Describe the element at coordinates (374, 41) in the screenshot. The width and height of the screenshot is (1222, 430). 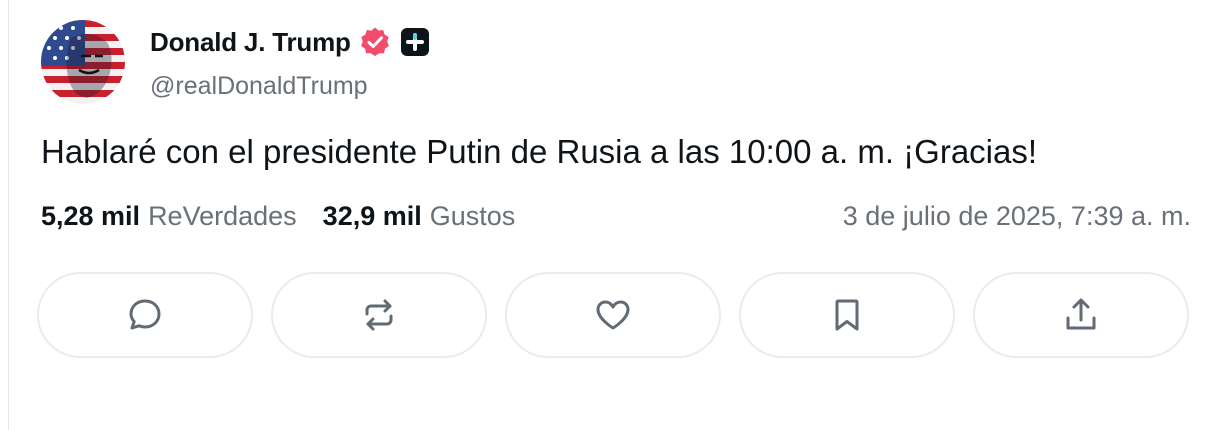
I see `verified-badge-icon` at that location.